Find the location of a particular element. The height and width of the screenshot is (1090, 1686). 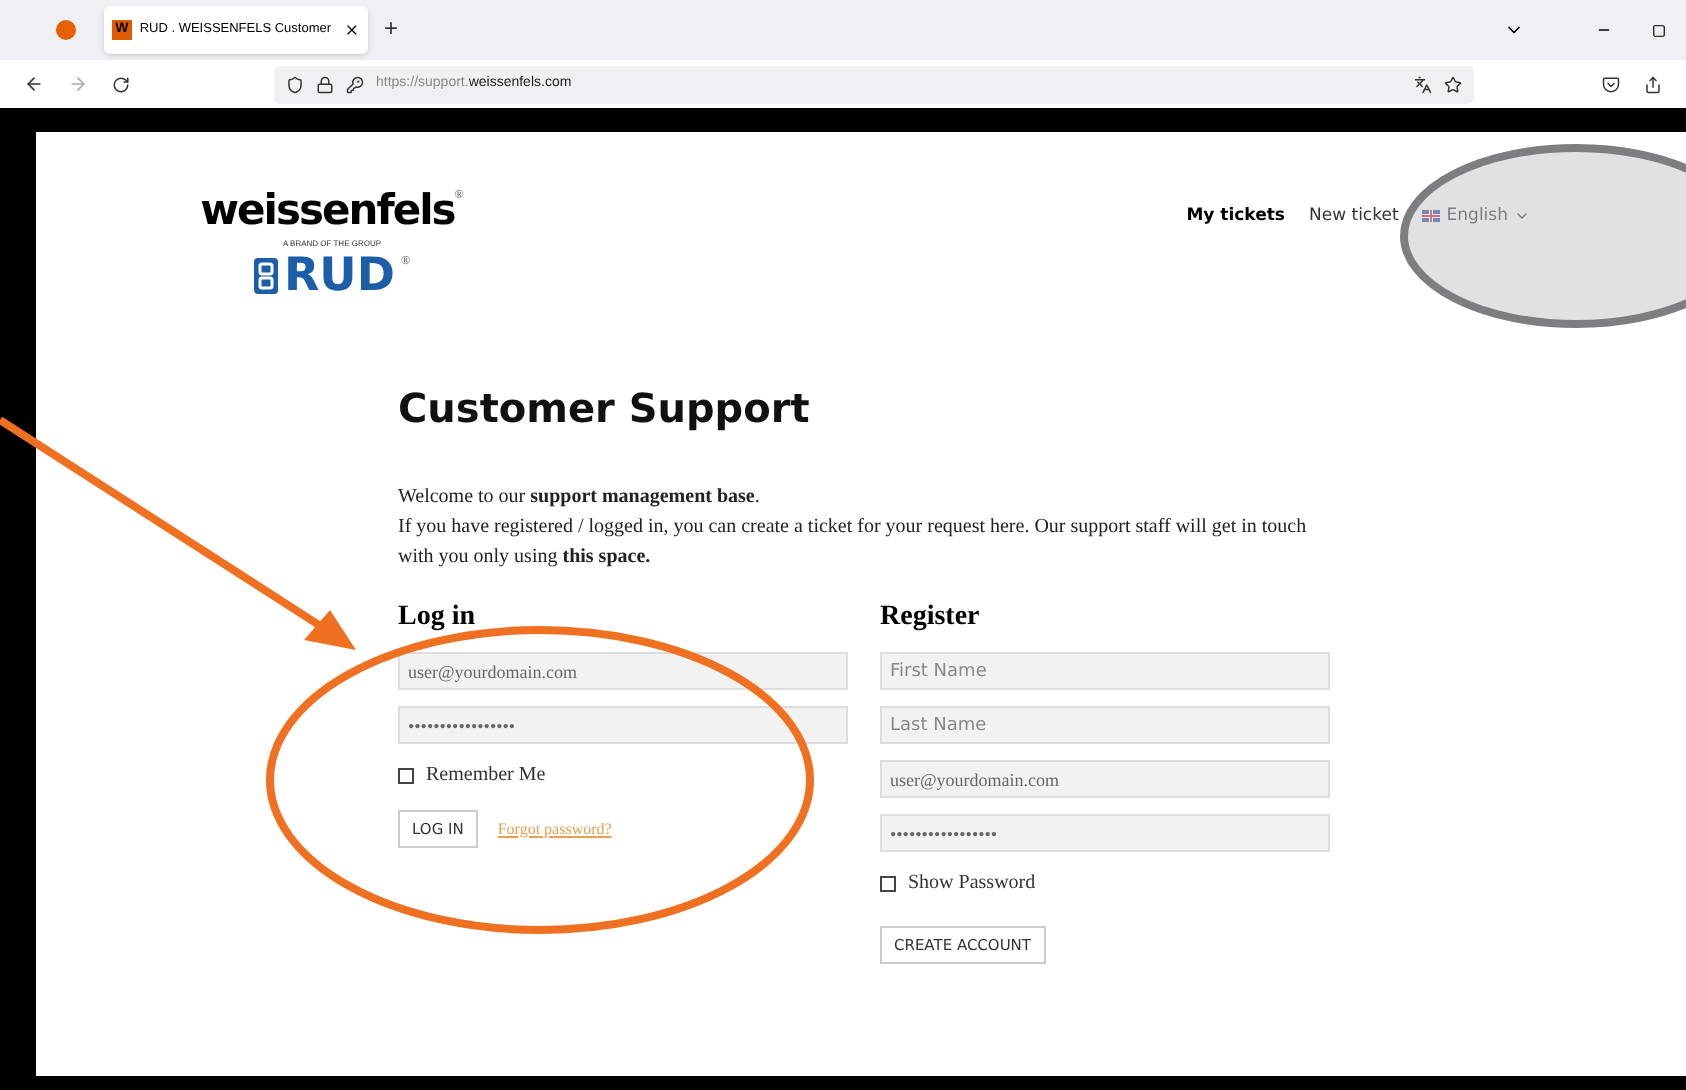

page-title: Customer Support is located at coordinates (605, 409).